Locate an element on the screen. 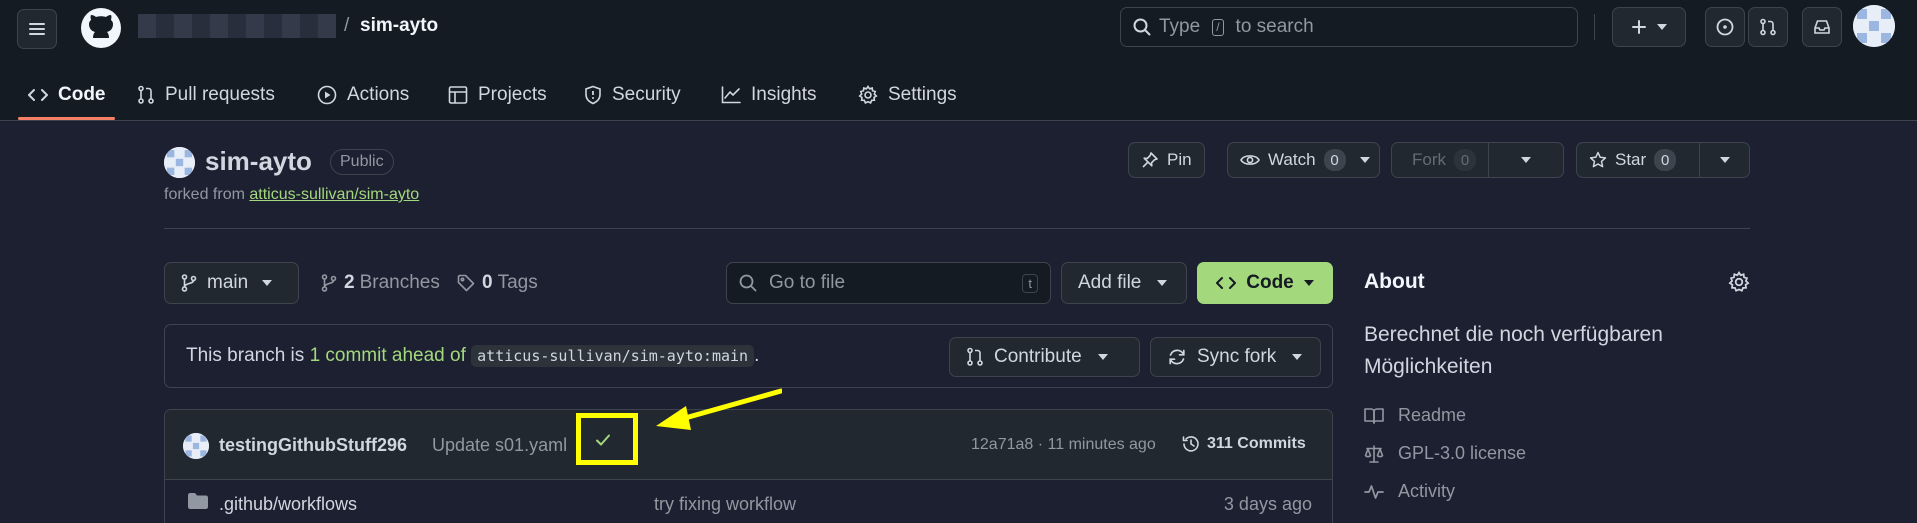 The image size is (1917, 523). tab-pull-requests: Pull requests is located at coordinates (206, 95).